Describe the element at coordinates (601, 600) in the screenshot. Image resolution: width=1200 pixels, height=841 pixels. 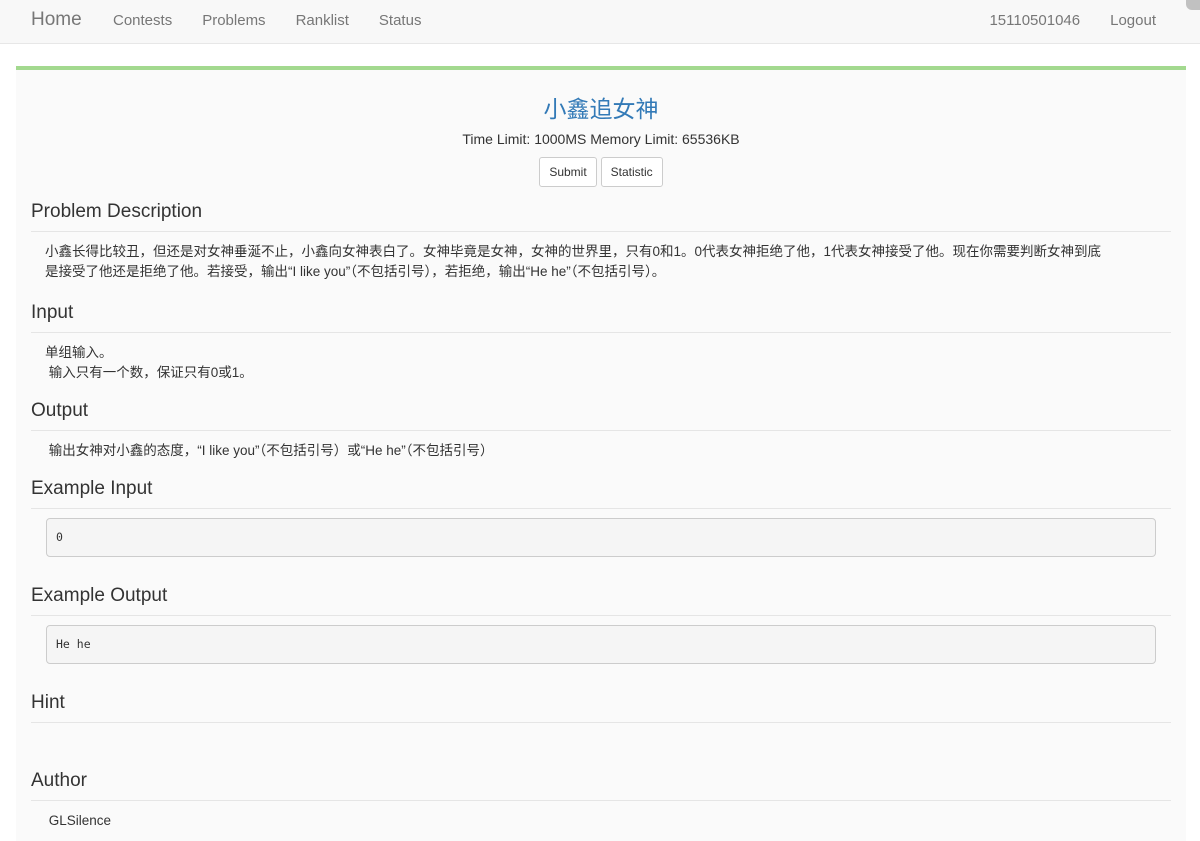
I see `example-output-heading: Example Output` at that location.